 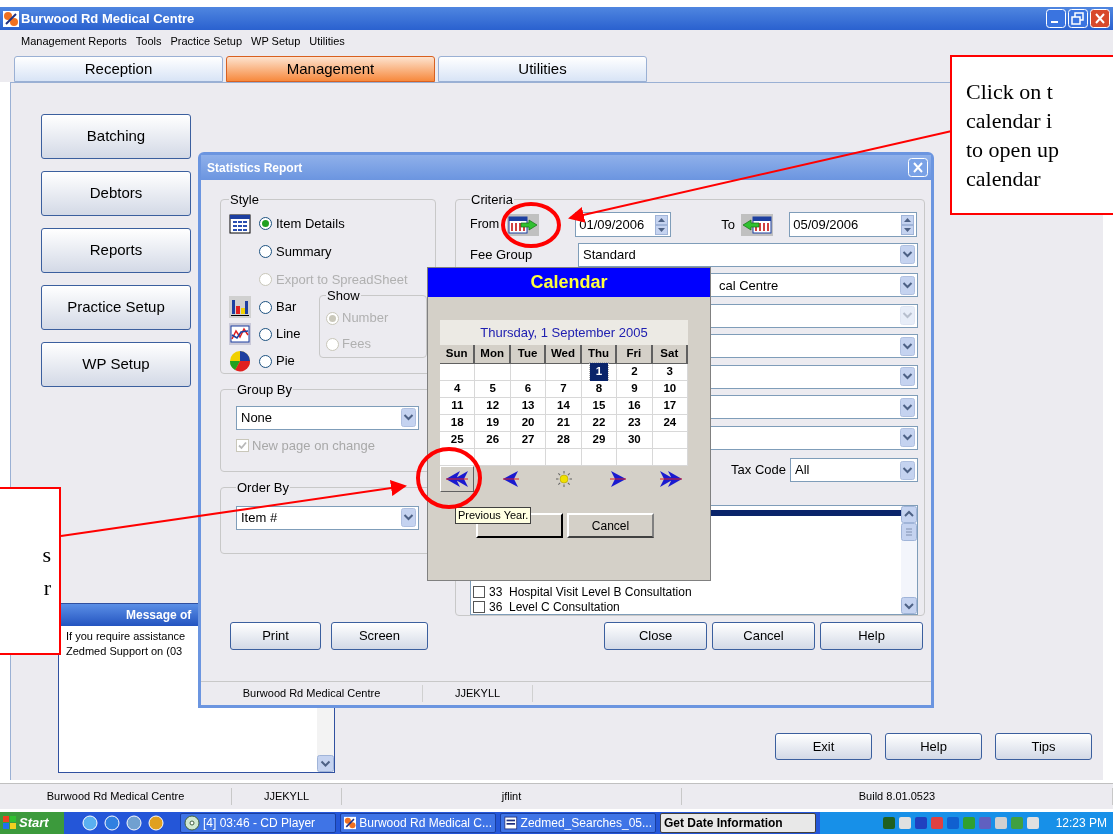 What do you see at coordinates (528, 440) in the screenshot?
I see `day-cell: 27` at bounding box center [528, 440].